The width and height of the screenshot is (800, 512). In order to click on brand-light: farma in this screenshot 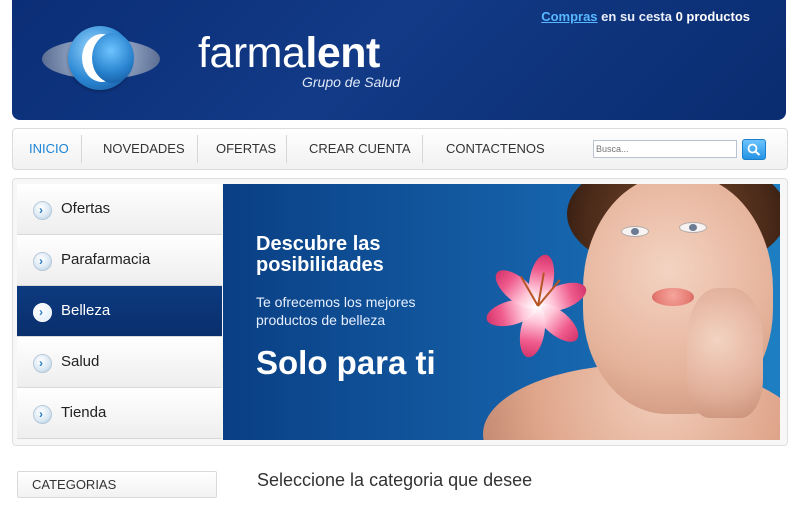, I will do `click(252, 53)`.